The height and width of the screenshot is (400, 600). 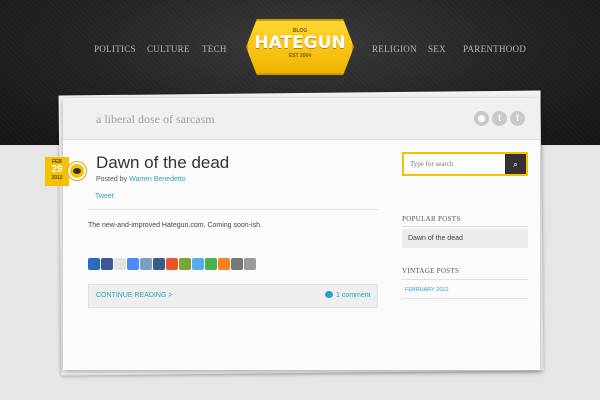 I want to click on comment-bubble-icon, so click(x=77, y=171).